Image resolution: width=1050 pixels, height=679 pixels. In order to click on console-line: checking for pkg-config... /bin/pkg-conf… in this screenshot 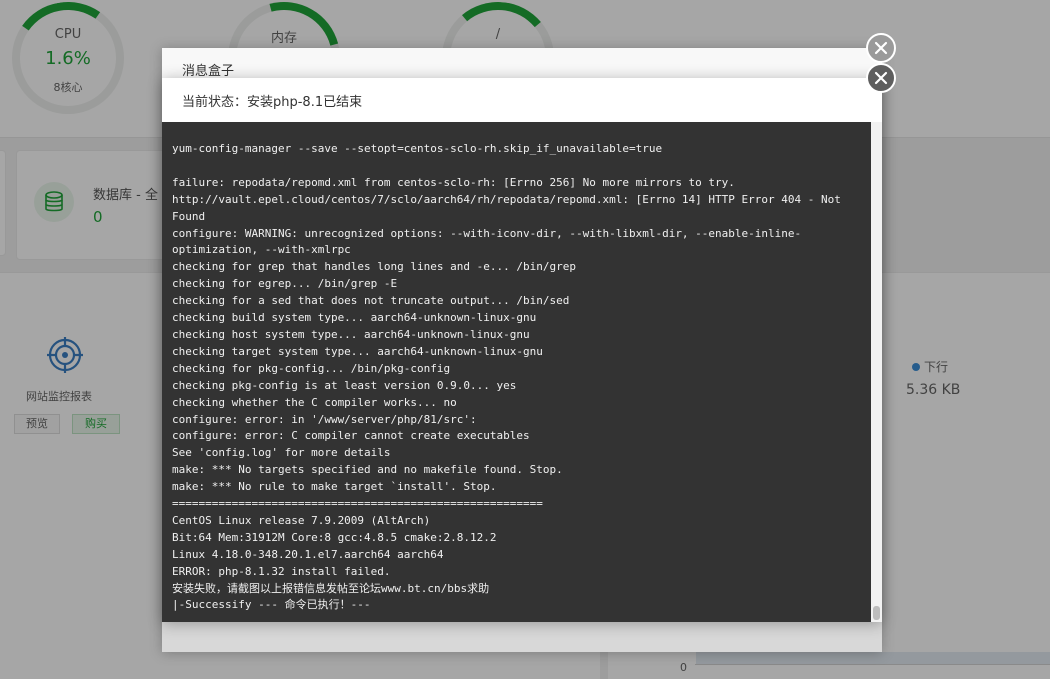, I will do `click(311, 368)`.